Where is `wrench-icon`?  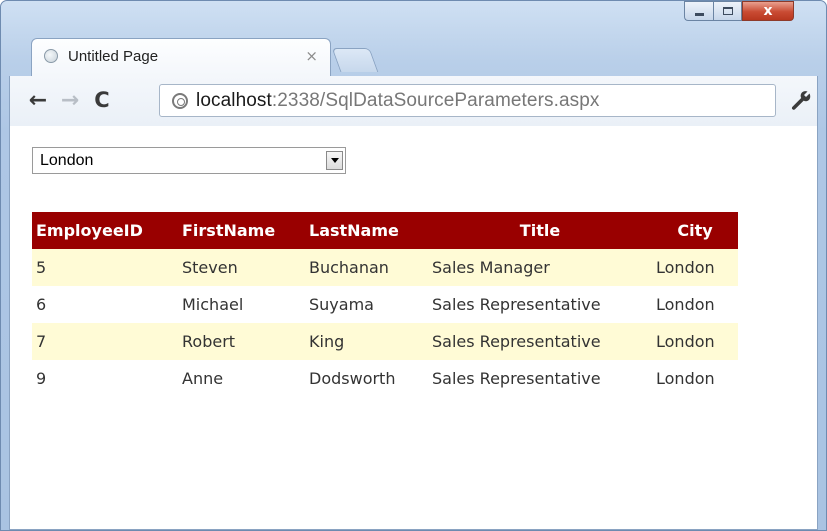
wrench-icon is located at coordinates (801, 100).